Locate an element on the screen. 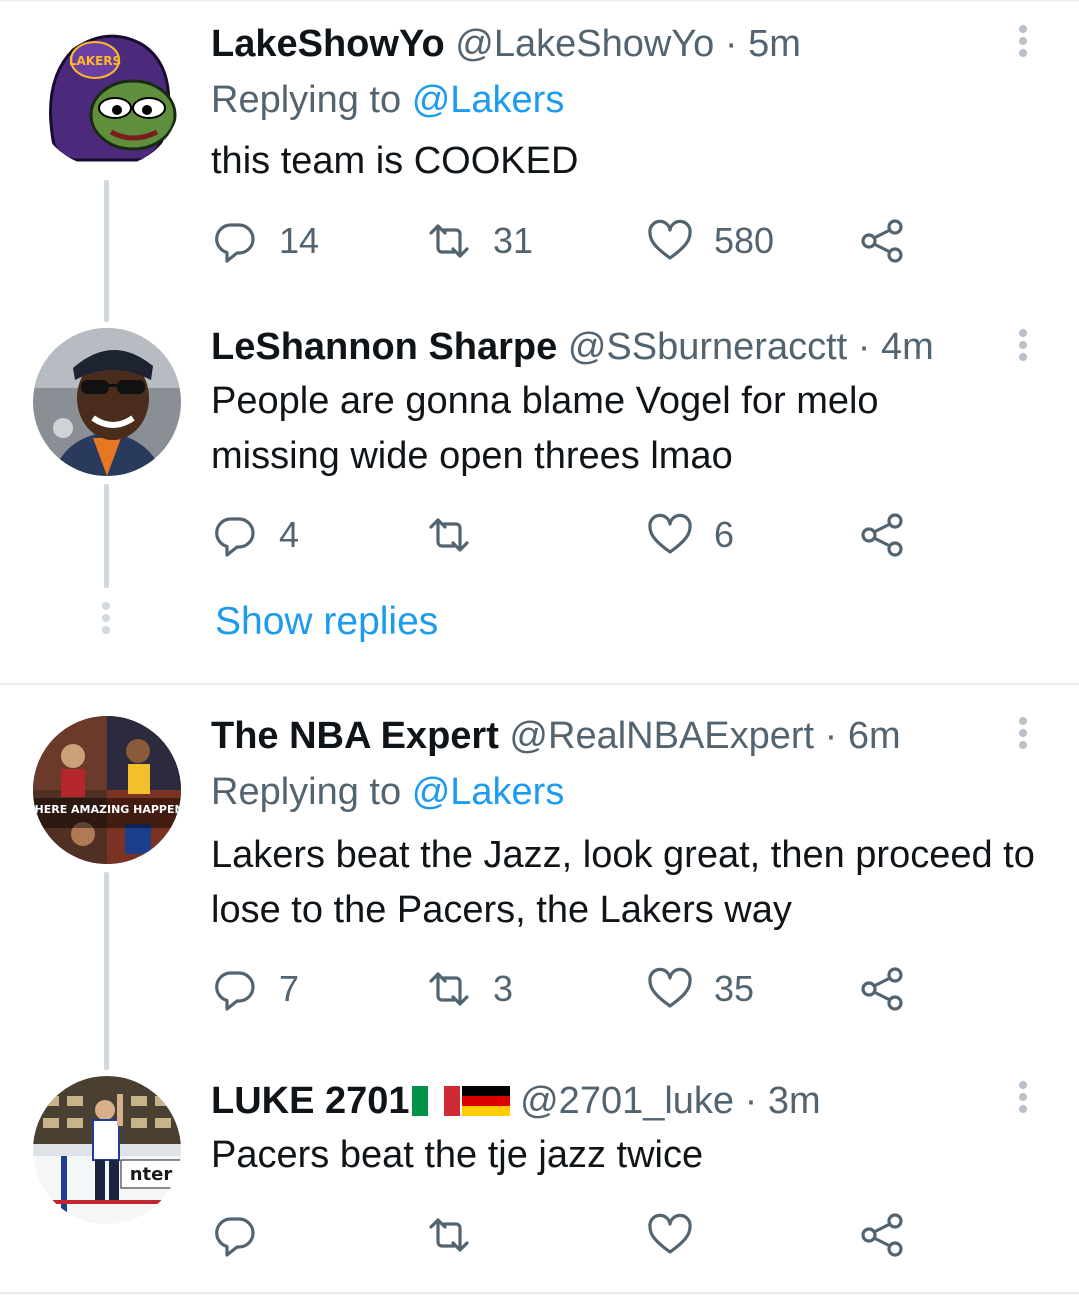 The width and height of the screenshot is (1079, 1301). share-button is located at coordinates (883, 1235).